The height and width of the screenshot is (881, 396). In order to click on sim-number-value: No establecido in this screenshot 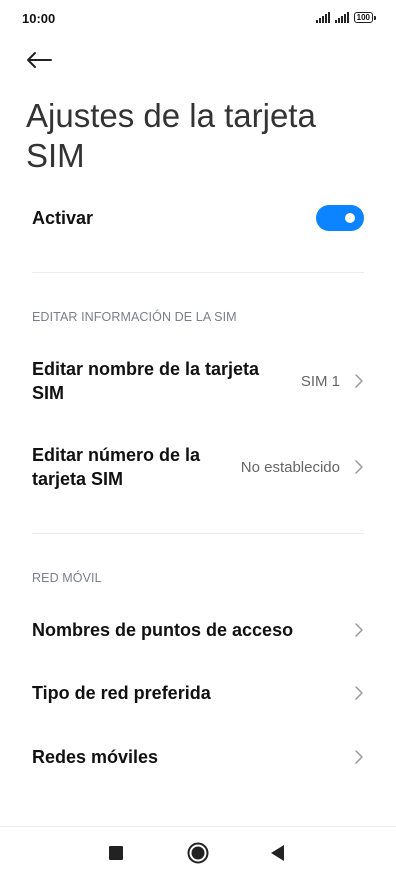, I will do `click(290, 467)`.